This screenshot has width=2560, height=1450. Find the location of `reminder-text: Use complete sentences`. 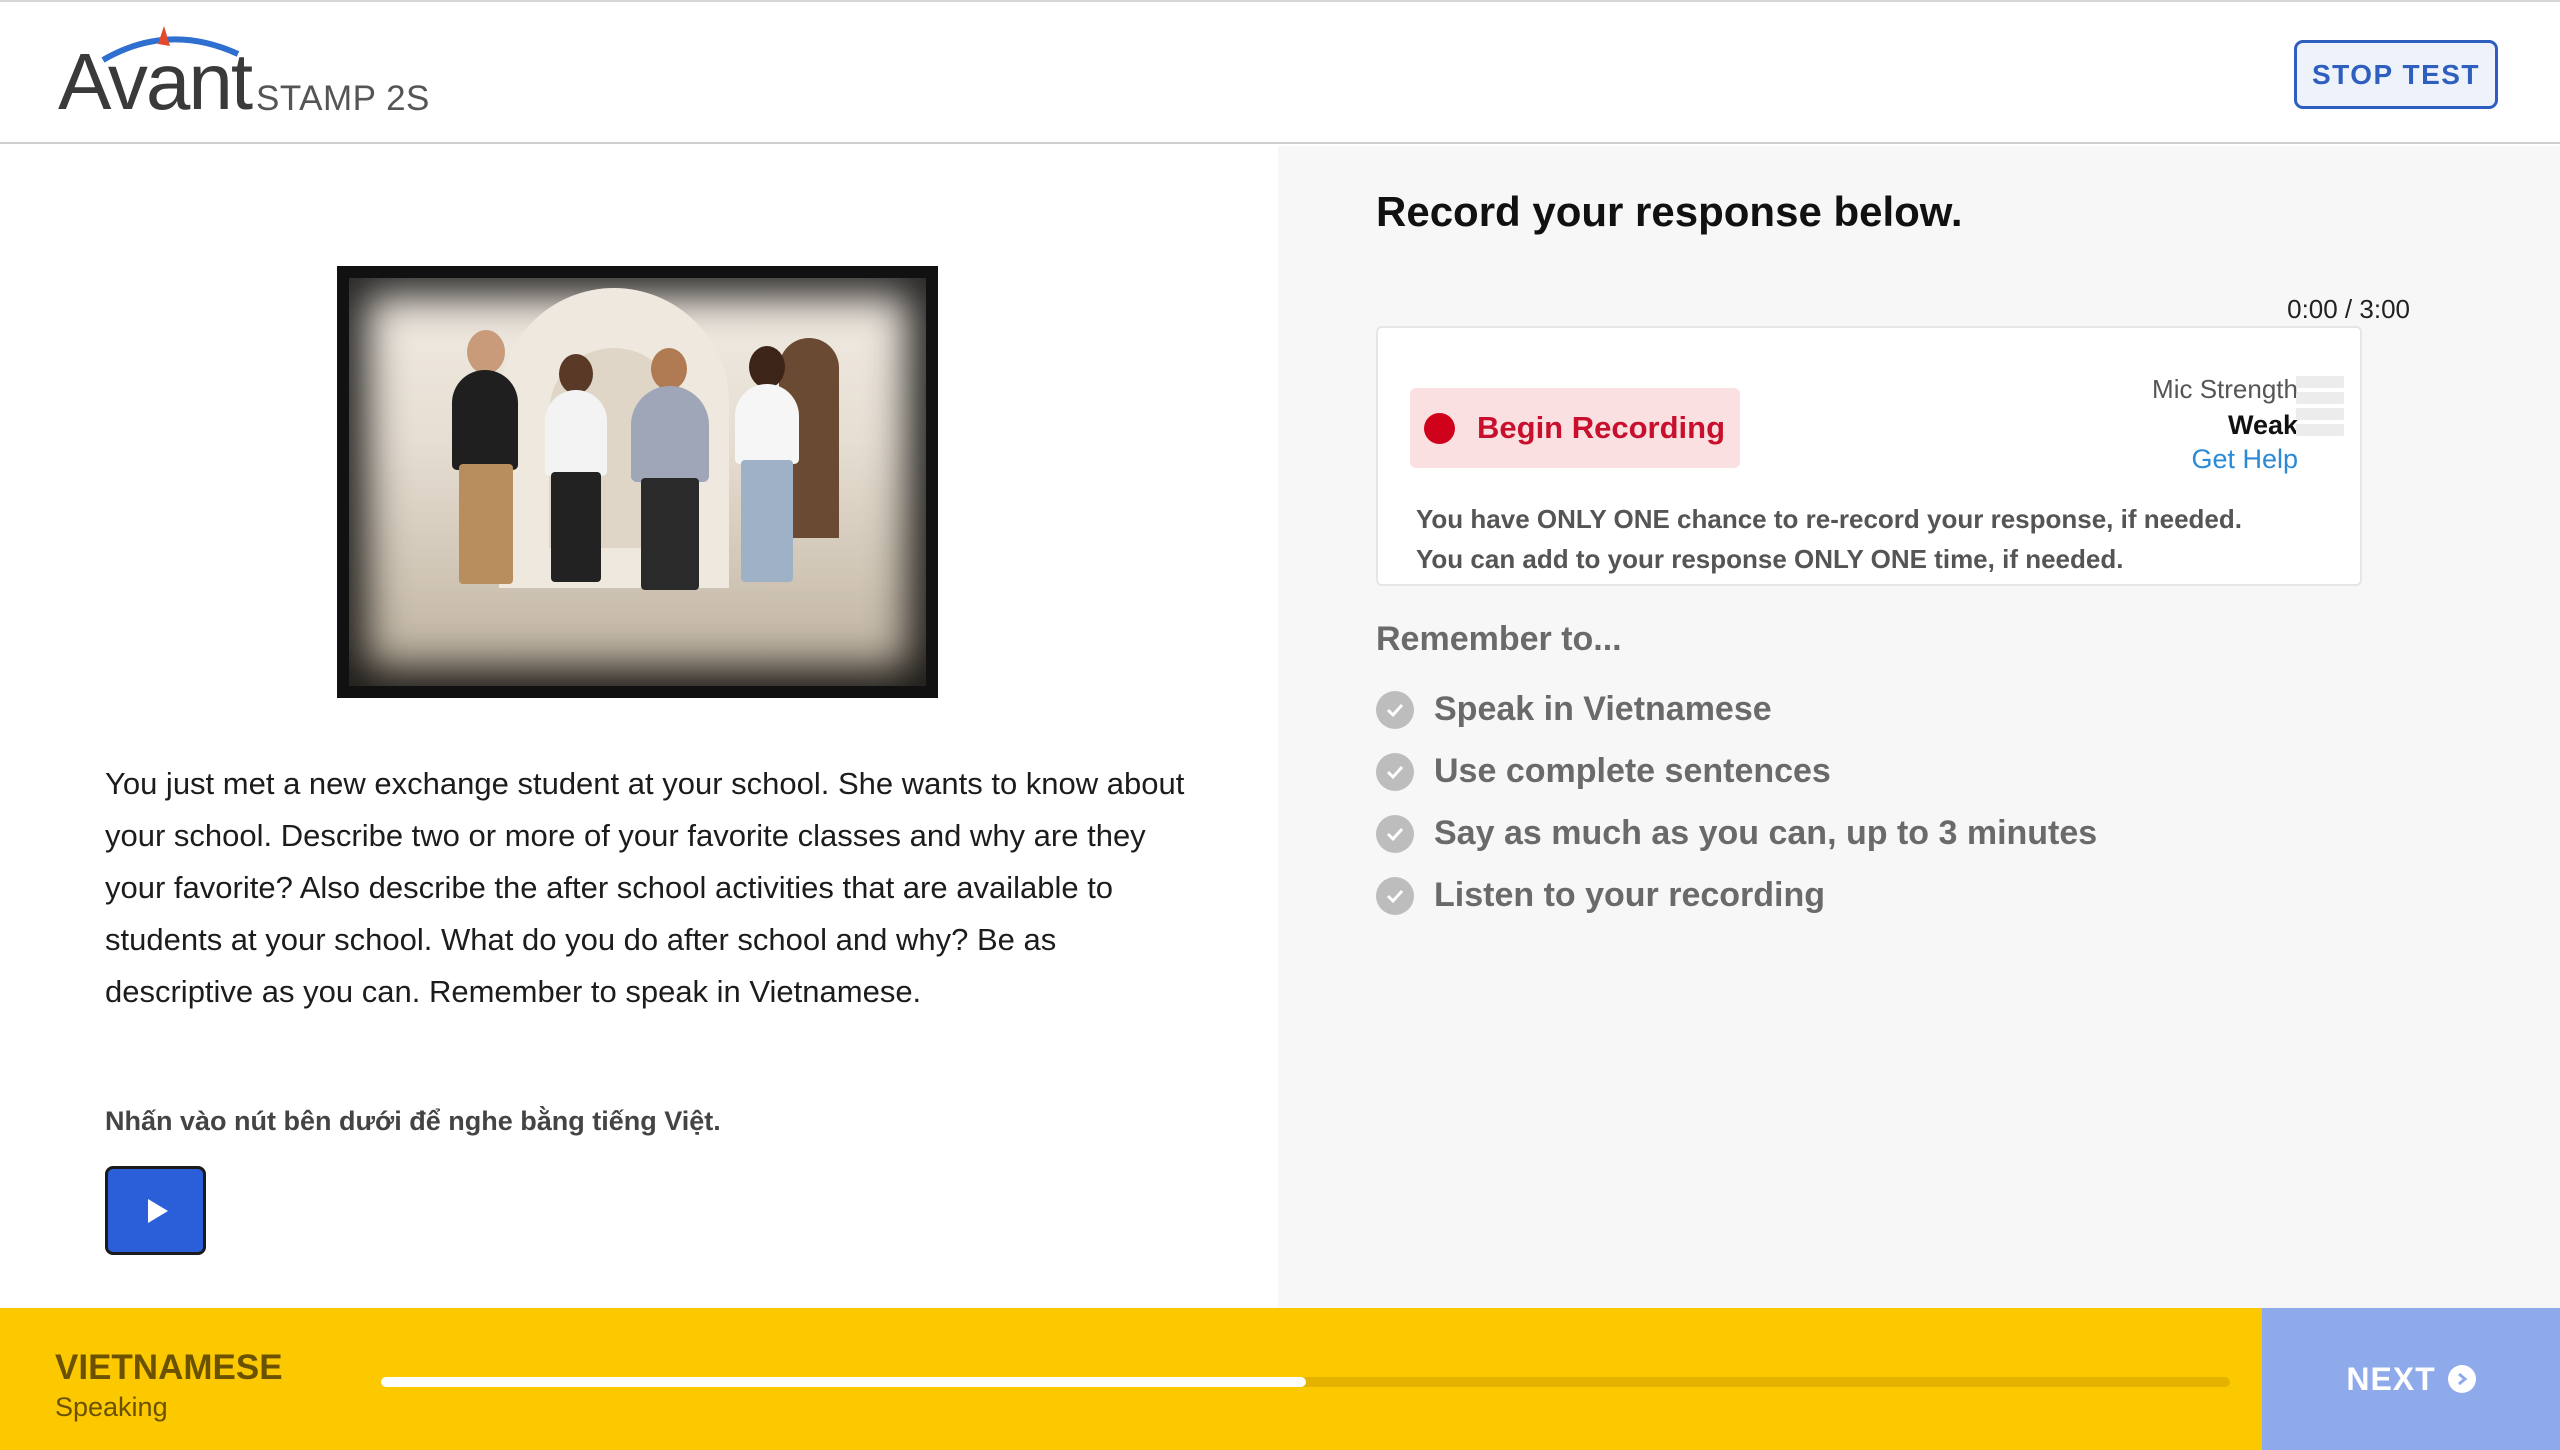

reminder-text: Use complete sentences is located at coordinates (1632, 771).